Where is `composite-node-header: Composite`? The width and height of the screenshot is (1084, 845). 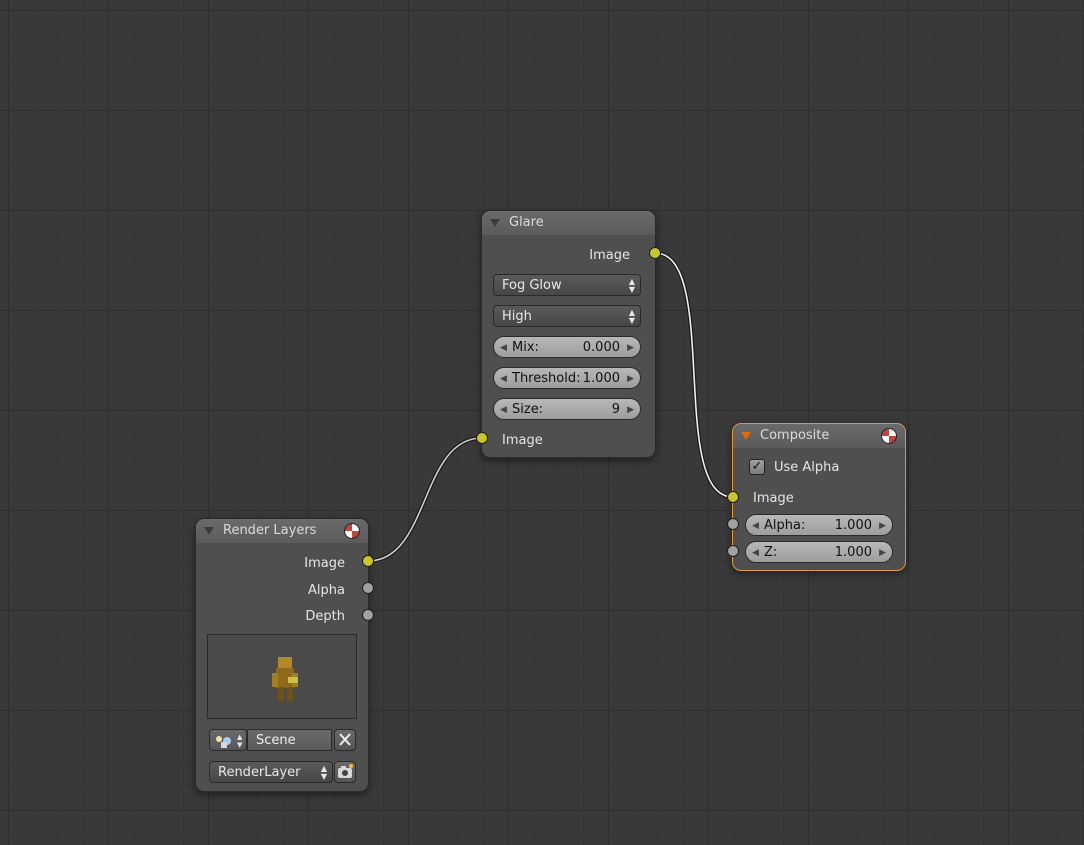
composite-node-header: Composite is located at coordinates (819, 436).